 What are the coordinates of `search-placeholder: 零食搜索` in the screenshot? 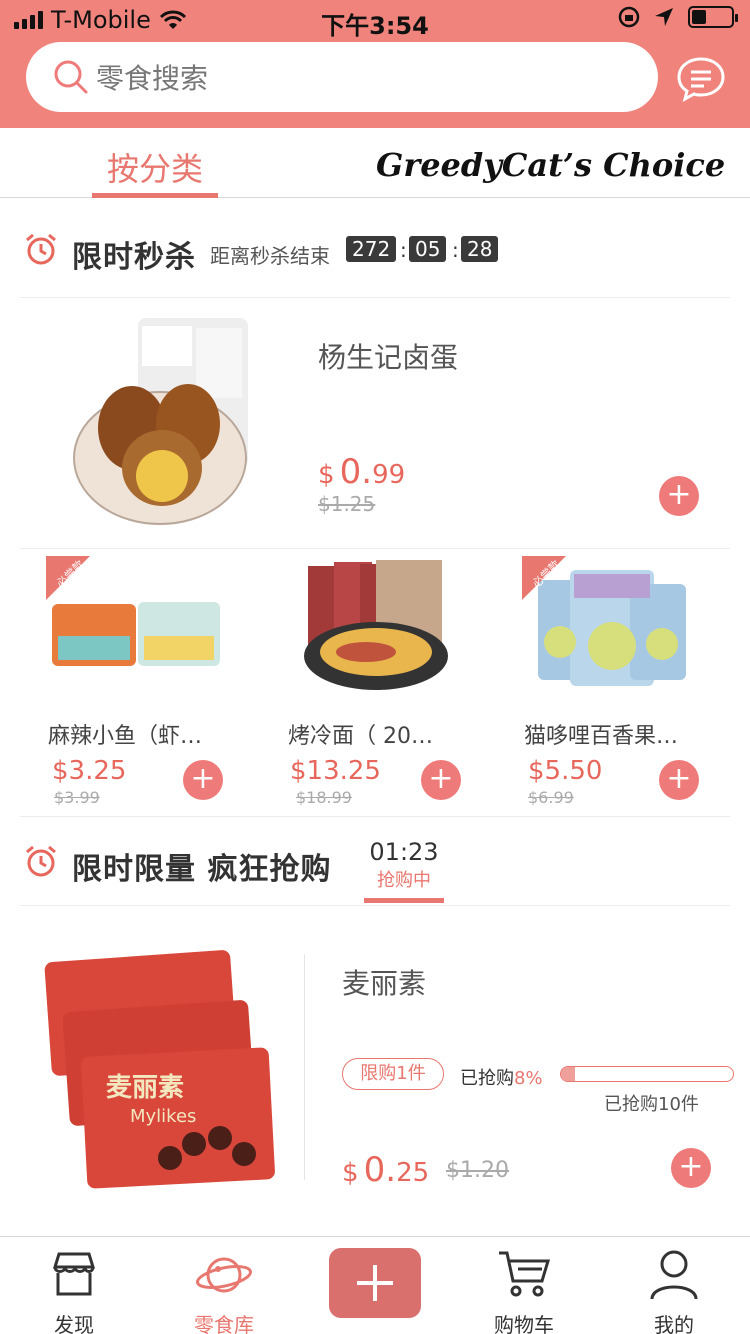 It's located at (152, 78).